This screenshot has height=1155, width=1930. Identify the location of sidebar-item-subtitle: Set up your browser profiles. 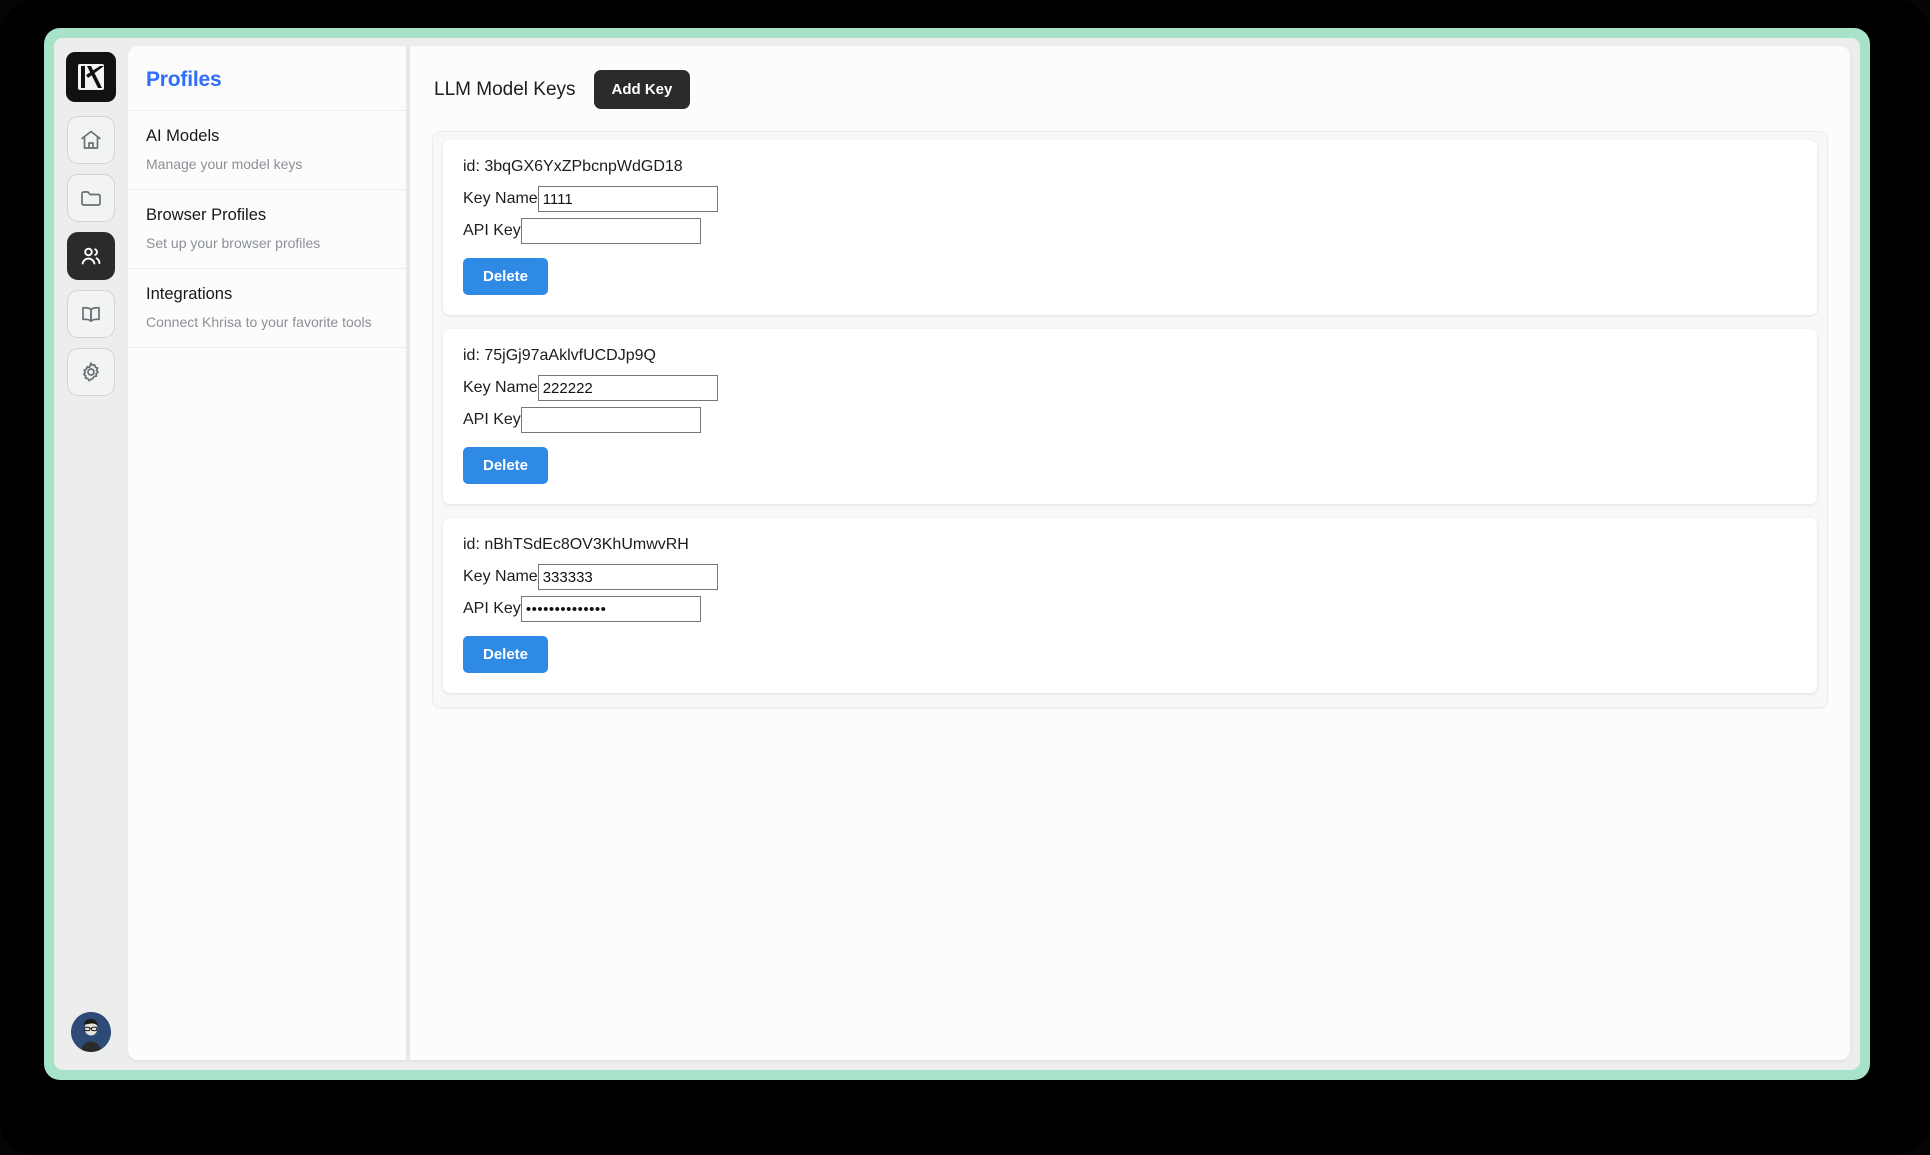
(233, 243).